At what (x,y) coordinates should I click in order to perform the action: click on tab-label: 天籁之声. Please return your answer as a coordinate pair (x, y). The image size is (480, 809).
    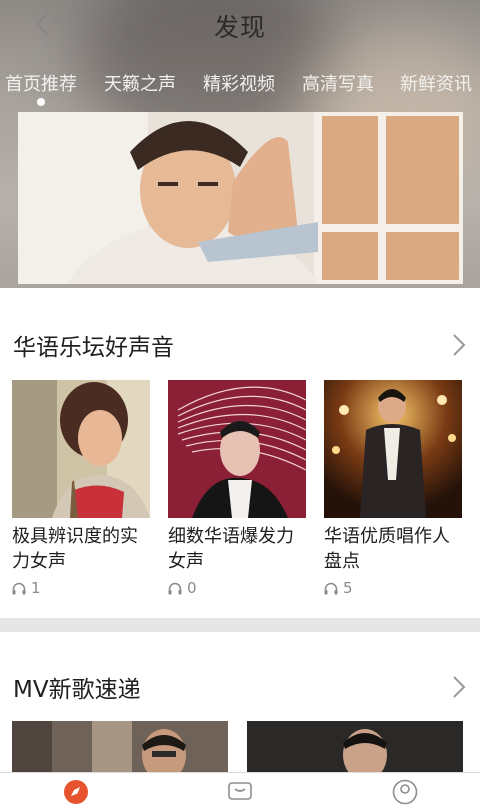
    Looking at the image, I should click on (140, 84).